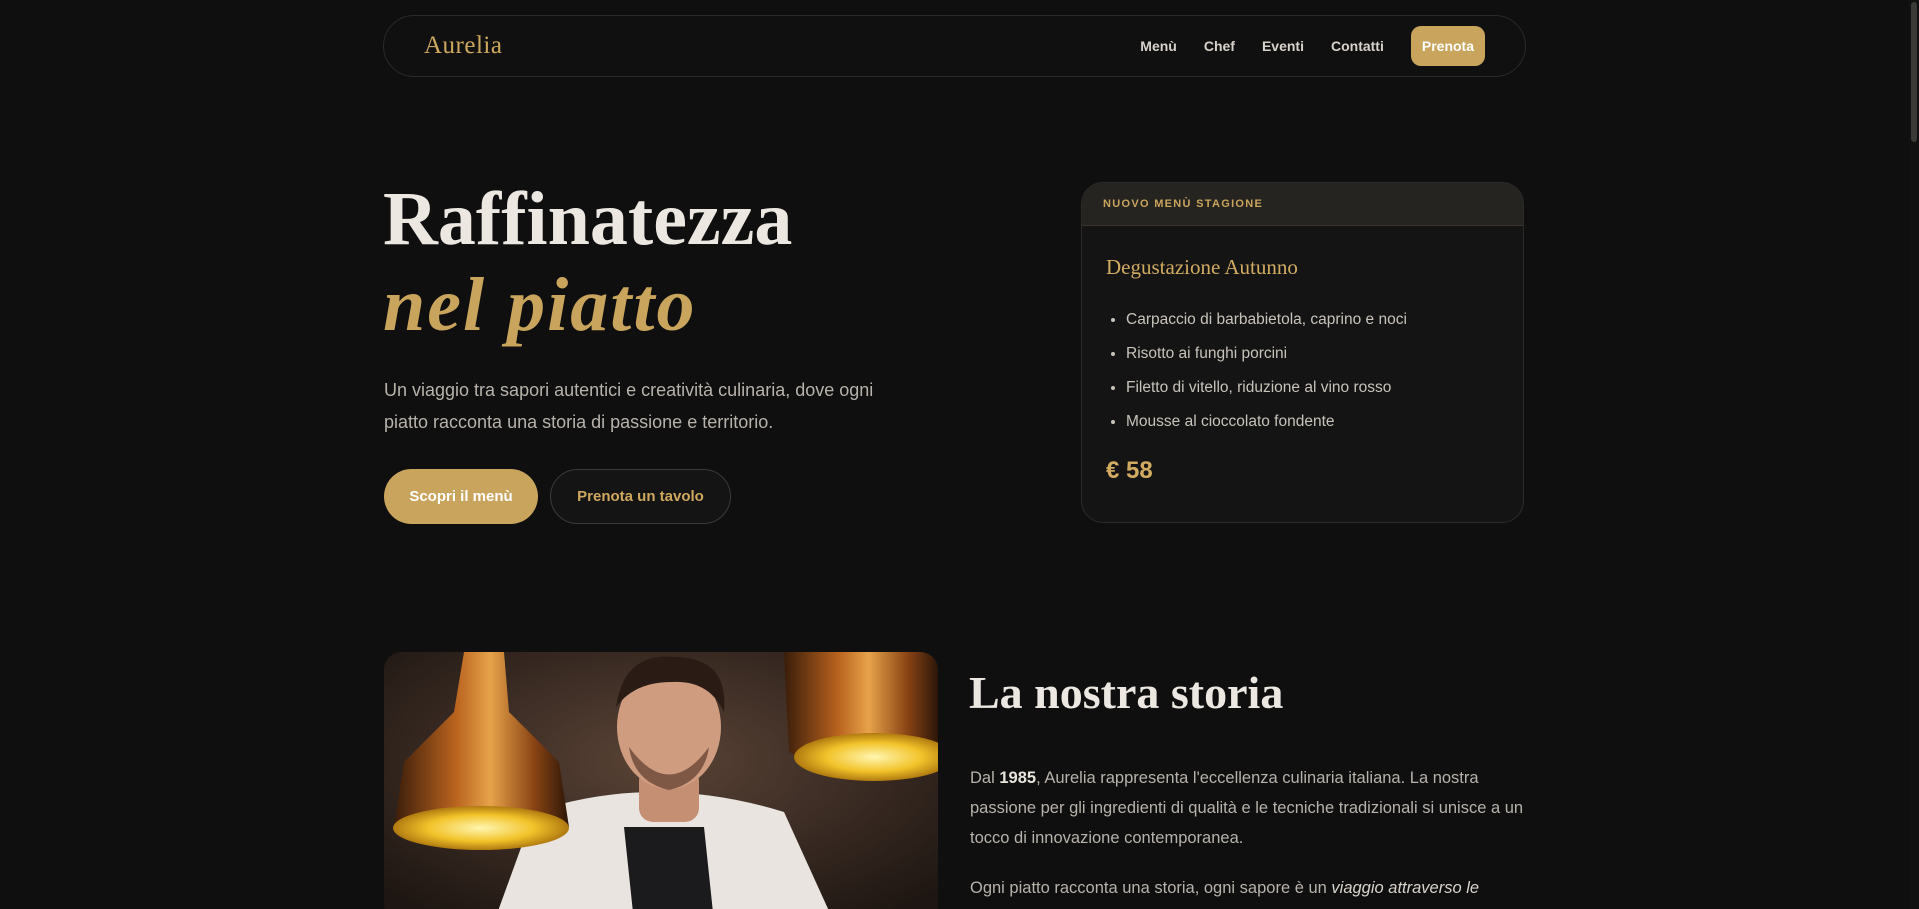  I want to click on nav-prenota-button: Prenota, so click(1447, 46).